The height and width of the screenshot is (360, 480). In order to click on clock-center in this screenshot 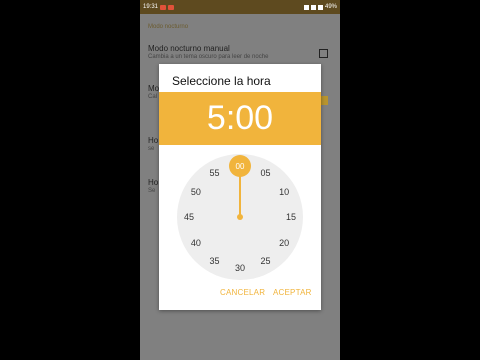, I will do `click(240, 217)`.